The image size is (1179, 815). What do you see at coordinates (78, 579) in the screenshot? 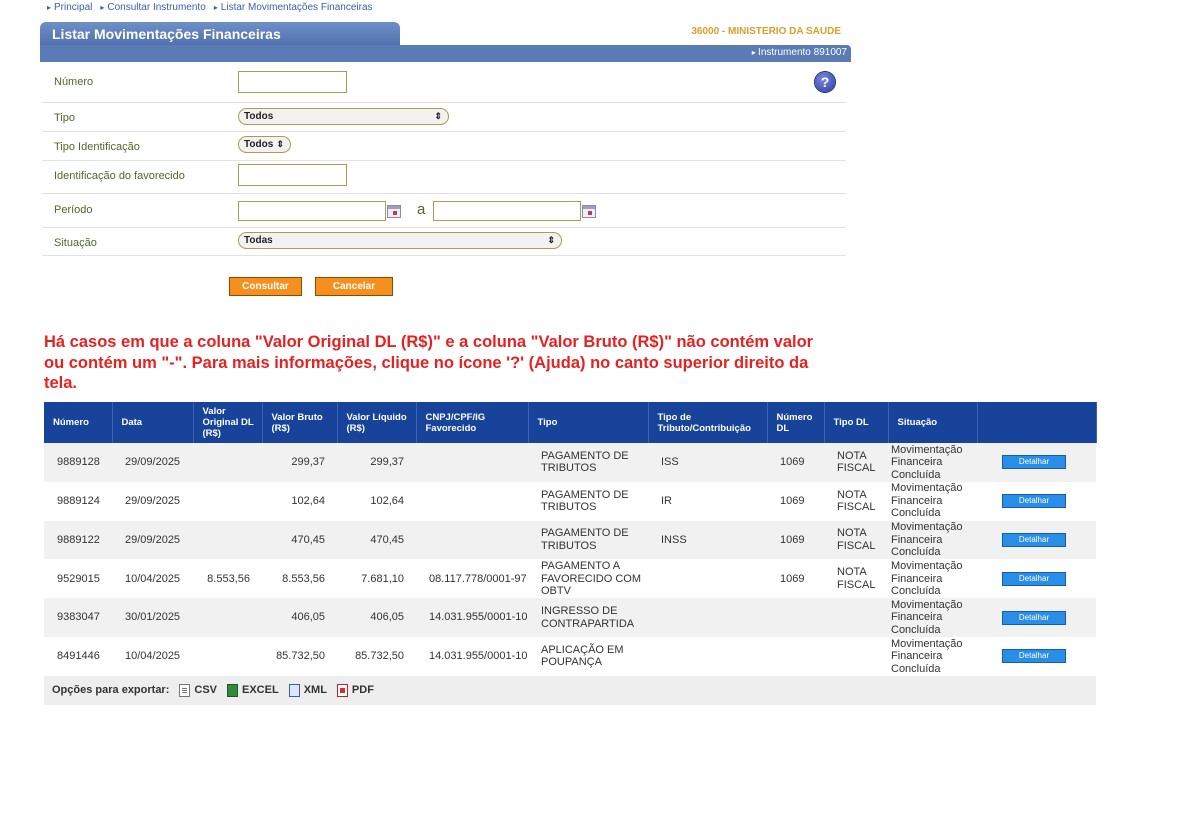
I see `cell-numero: 9529015` at bounding box center [78, 579].